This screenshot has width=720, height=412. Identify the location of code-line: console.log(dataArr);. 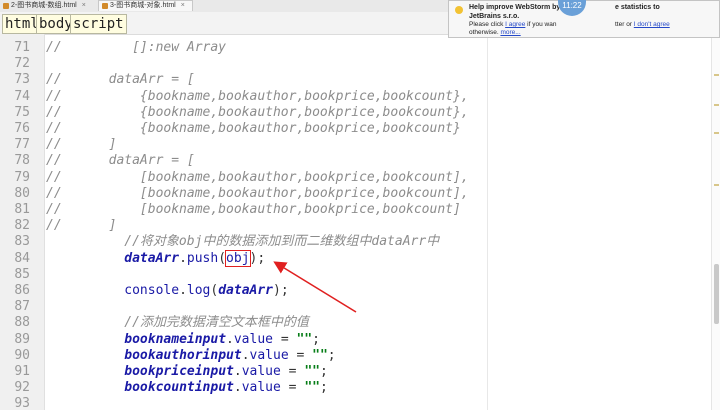
(167, 291).